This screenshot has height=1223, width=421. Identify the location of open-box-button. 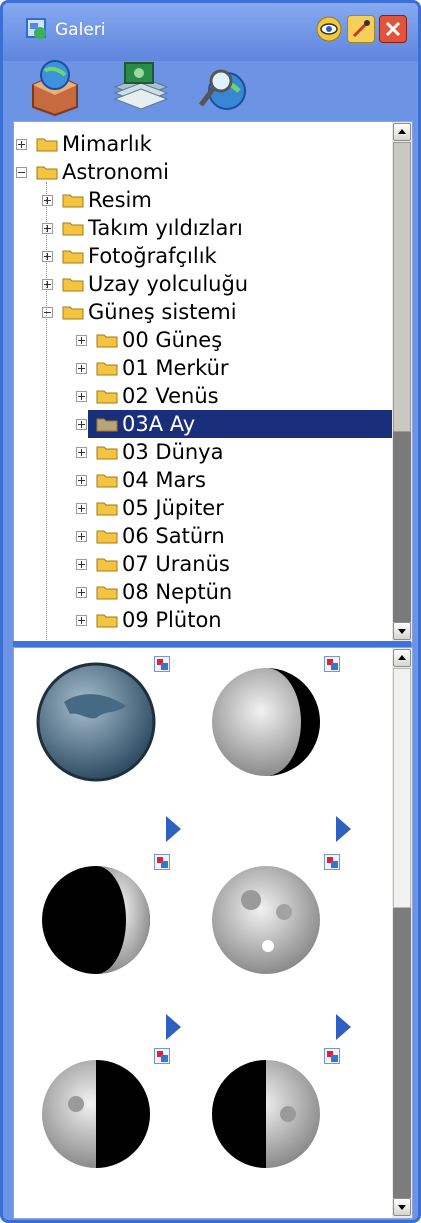
(56, 86).